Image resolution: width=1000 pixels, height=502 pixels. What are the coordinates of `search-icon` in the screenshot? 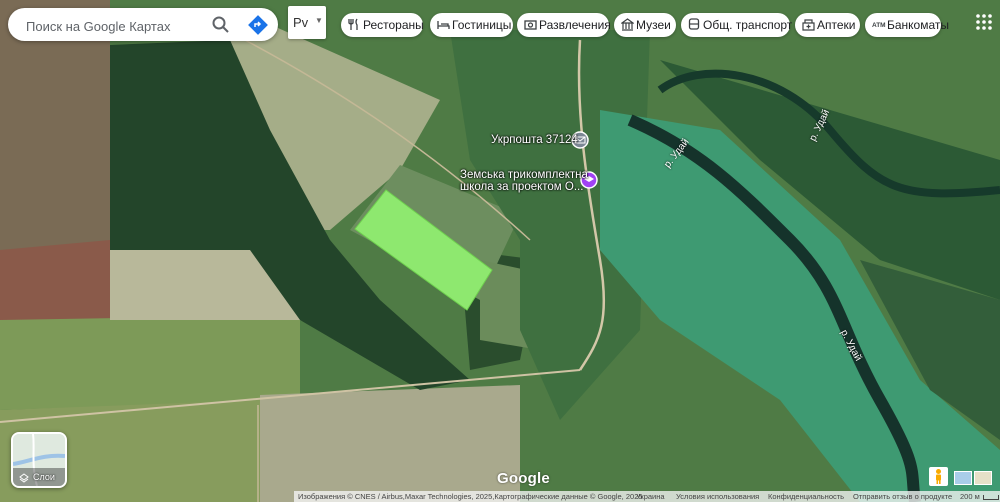 It's located at (221, 25).